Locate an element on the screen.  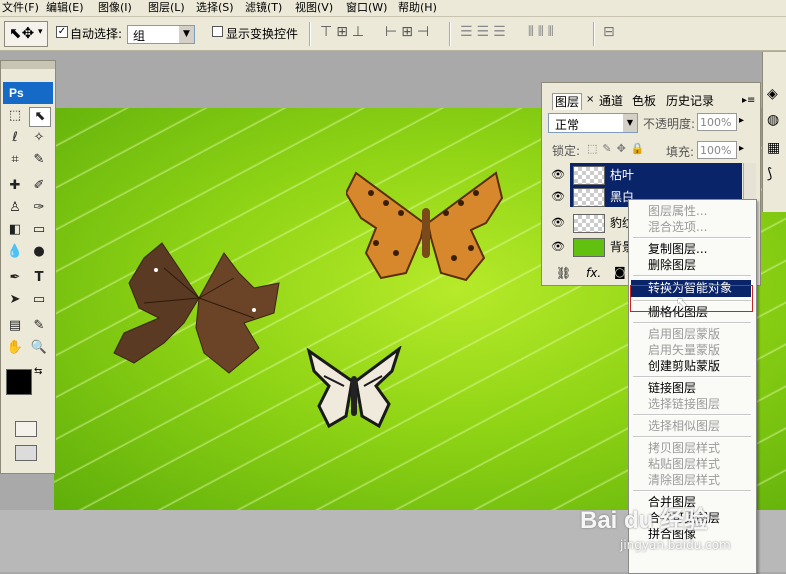
gradient-tool-icon: ▭ is located at coordinates (39, 230).